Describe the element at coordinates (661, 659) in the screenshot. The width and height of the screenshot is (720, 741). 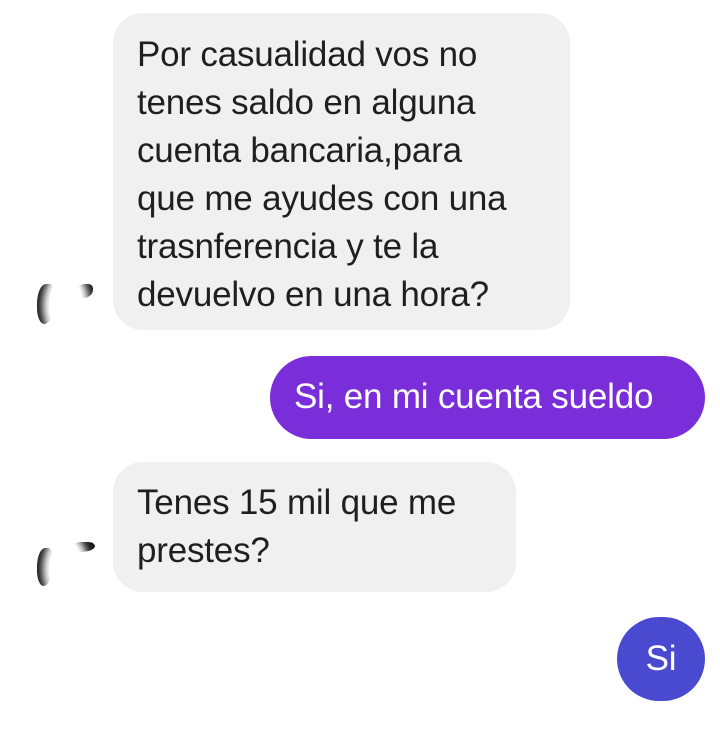
I see `message-bubble-outgoing: Si` at that location.